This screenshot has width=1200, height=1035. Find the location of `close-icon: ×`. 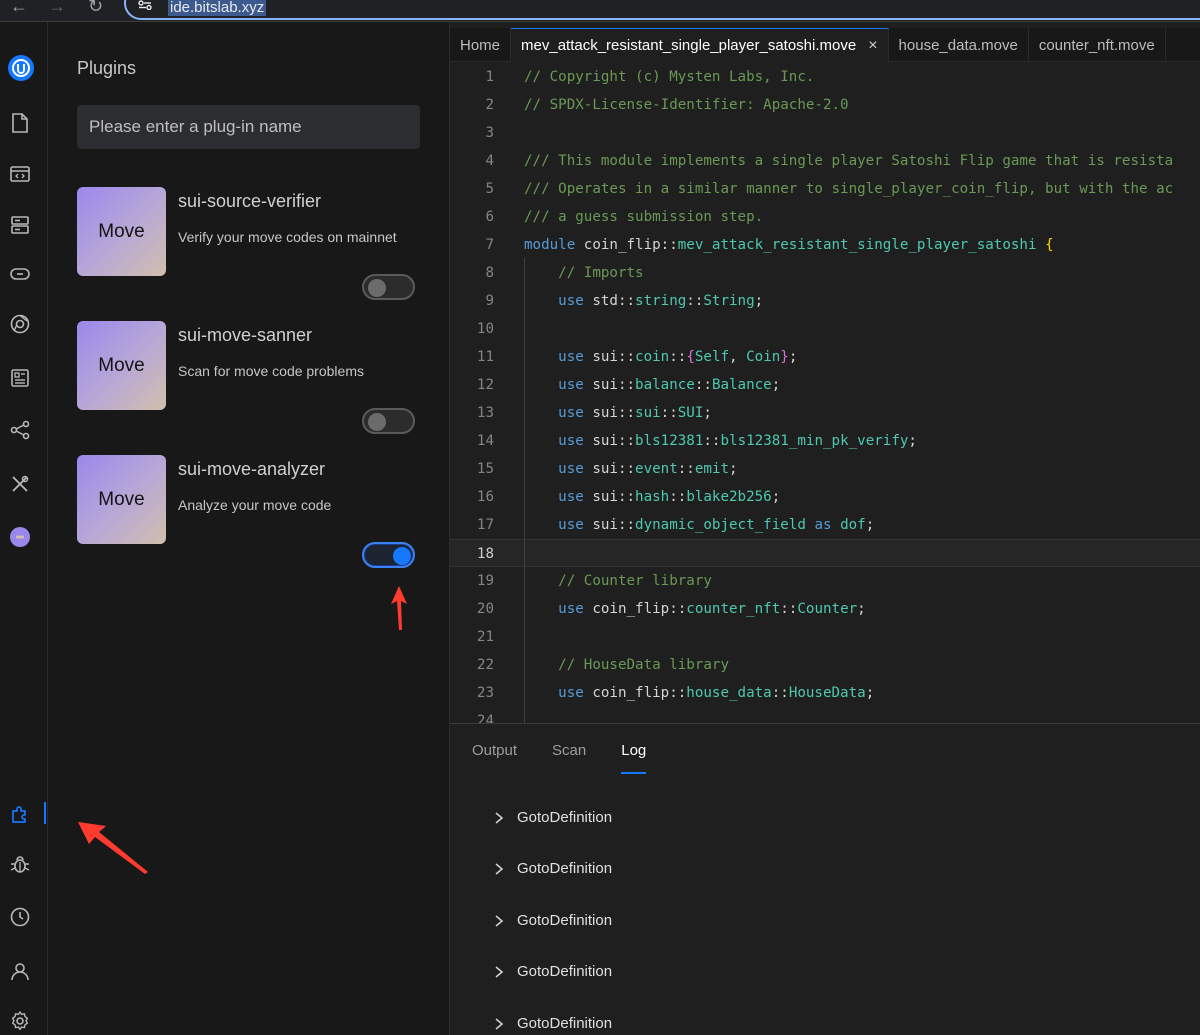

close-icon: × is located at coordinates (872, 46).